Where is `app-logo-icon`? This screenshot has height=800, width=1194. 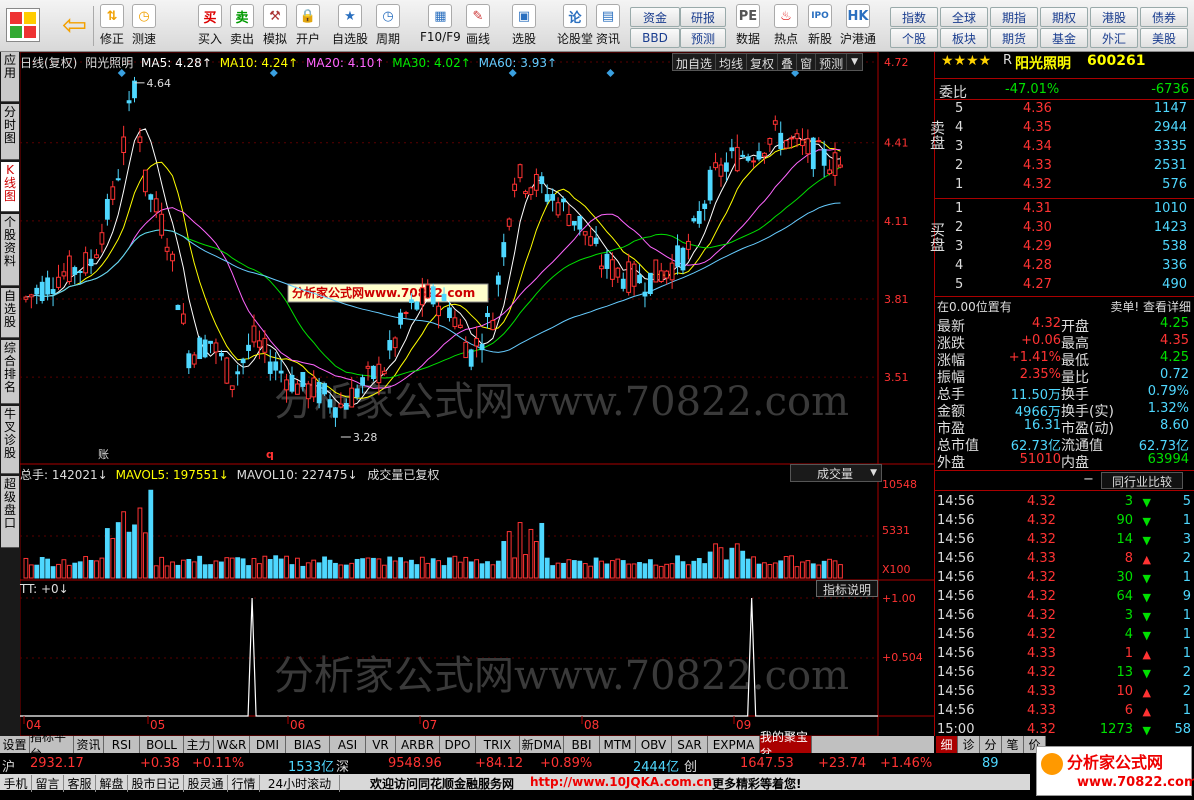 app-logo-icon is located at coordinates (23, 25).